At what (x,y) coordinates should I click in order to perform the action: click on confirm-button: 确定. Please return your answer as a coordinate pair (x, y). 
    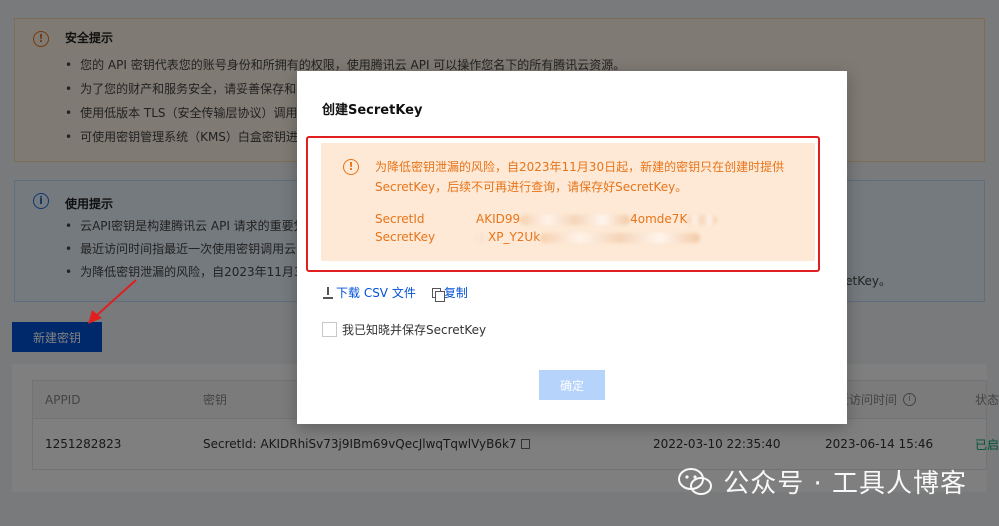
    Looking at the image, I should click on (572, 385).